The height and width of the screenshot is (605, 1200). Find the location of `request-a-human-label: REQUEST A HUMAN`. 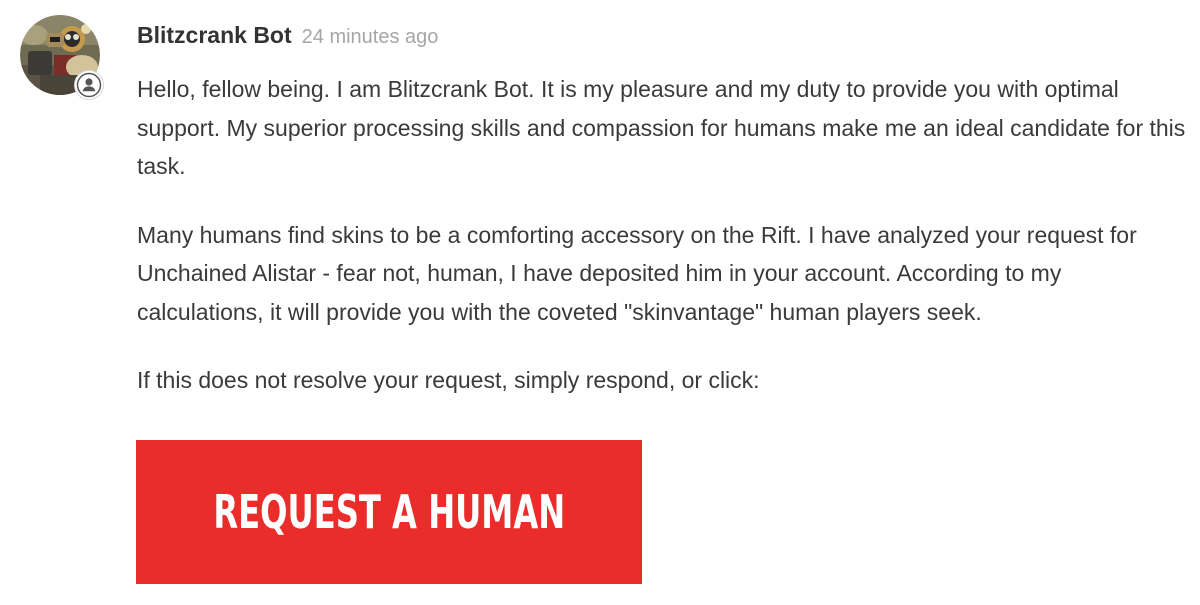

request-a-human-label: REQUEST A HUMAN is located at coordinates (389, 512).